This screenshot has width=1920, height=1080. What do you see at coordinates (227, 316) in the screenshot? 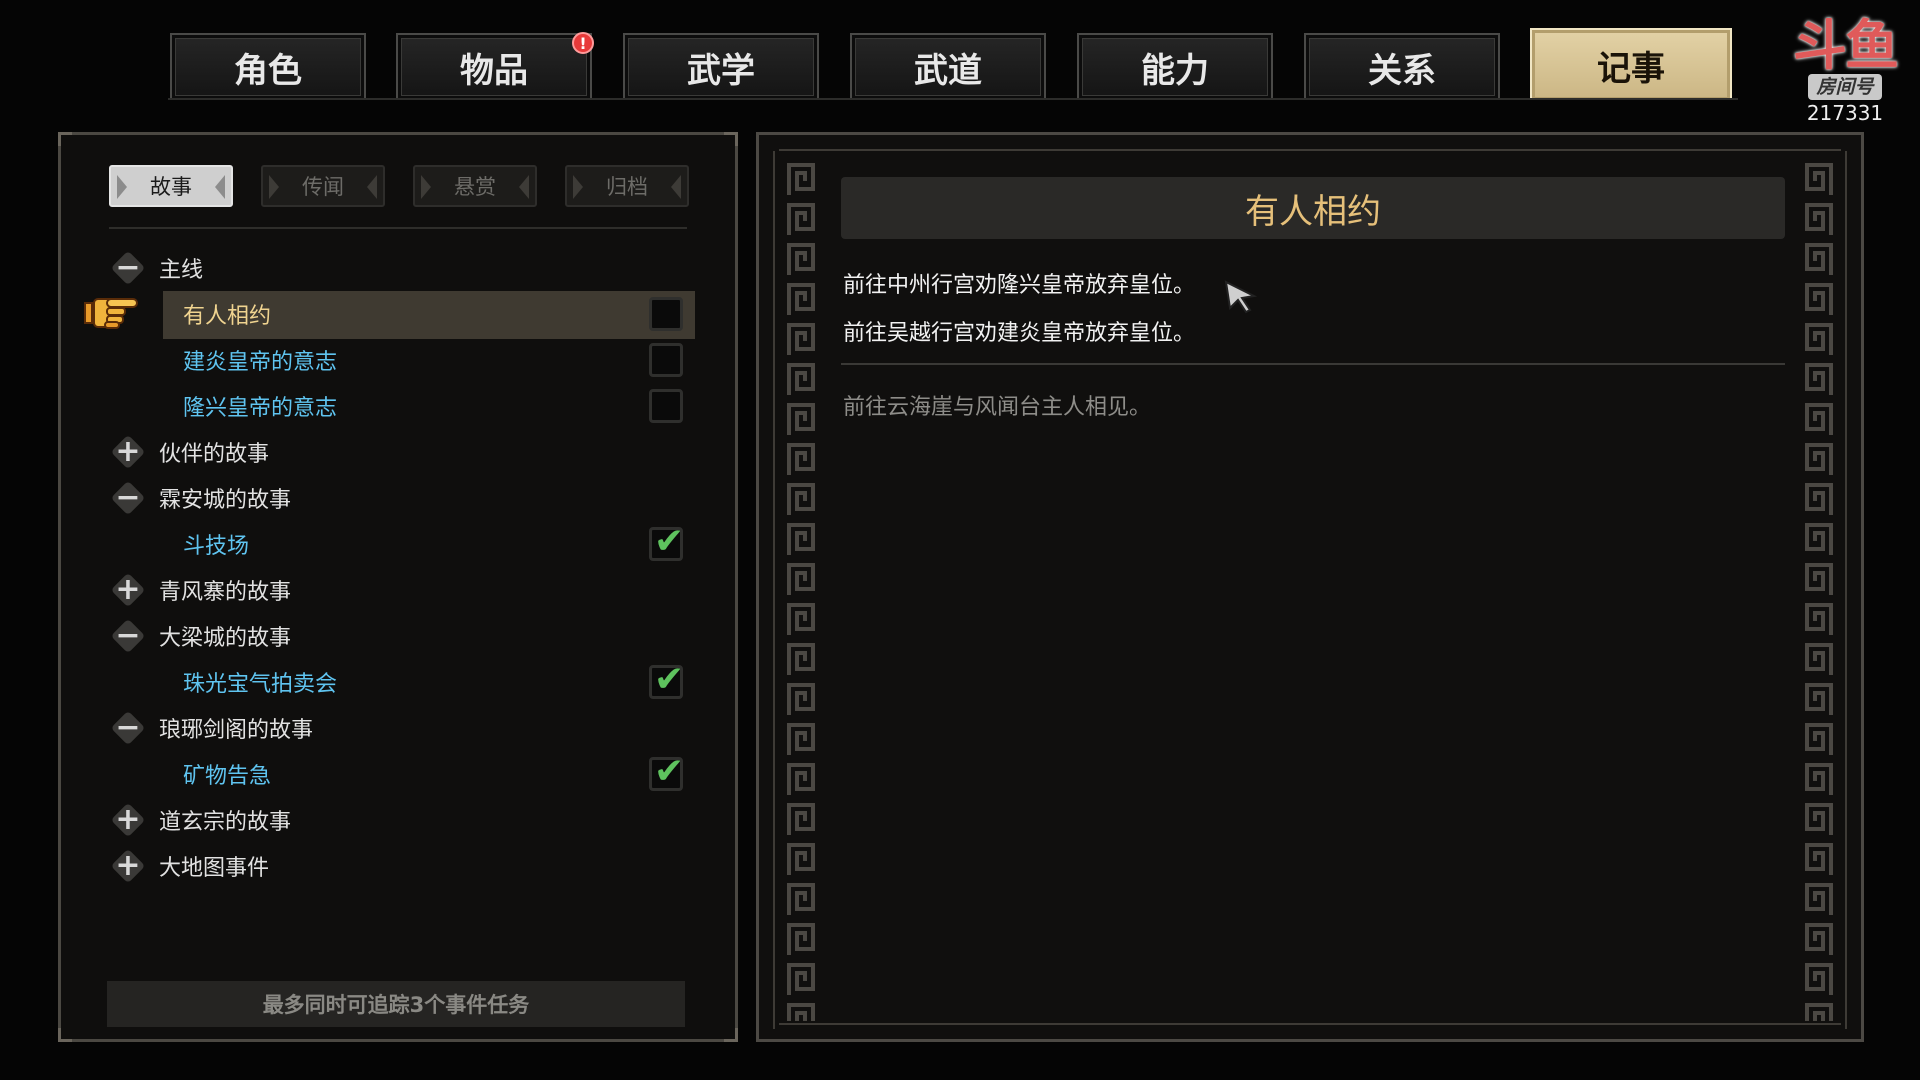
I see `quest-label: 有人相约` at bounding box center [227, 316].